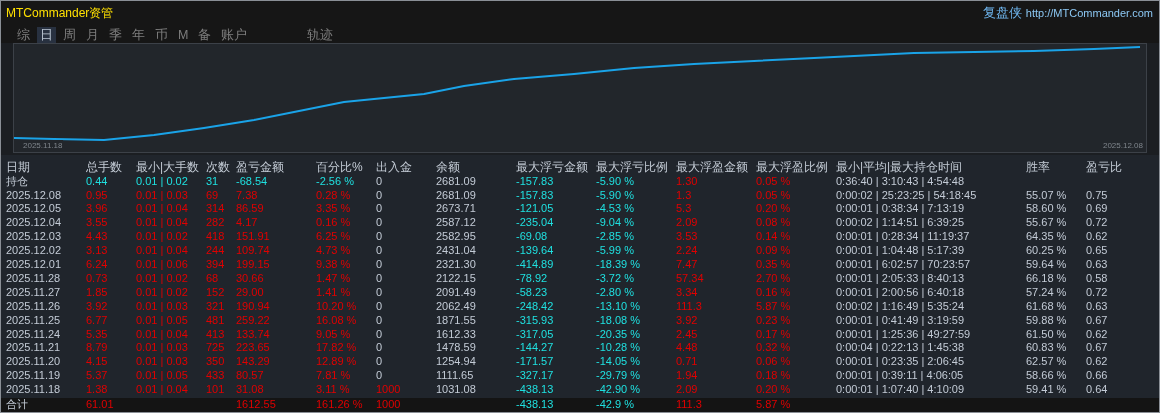 This screenshot has height=413, width=1160. Describe the element at coordinates (456, 237) in the screenshot. I see `table-cell-text: 2582.95` at that location.